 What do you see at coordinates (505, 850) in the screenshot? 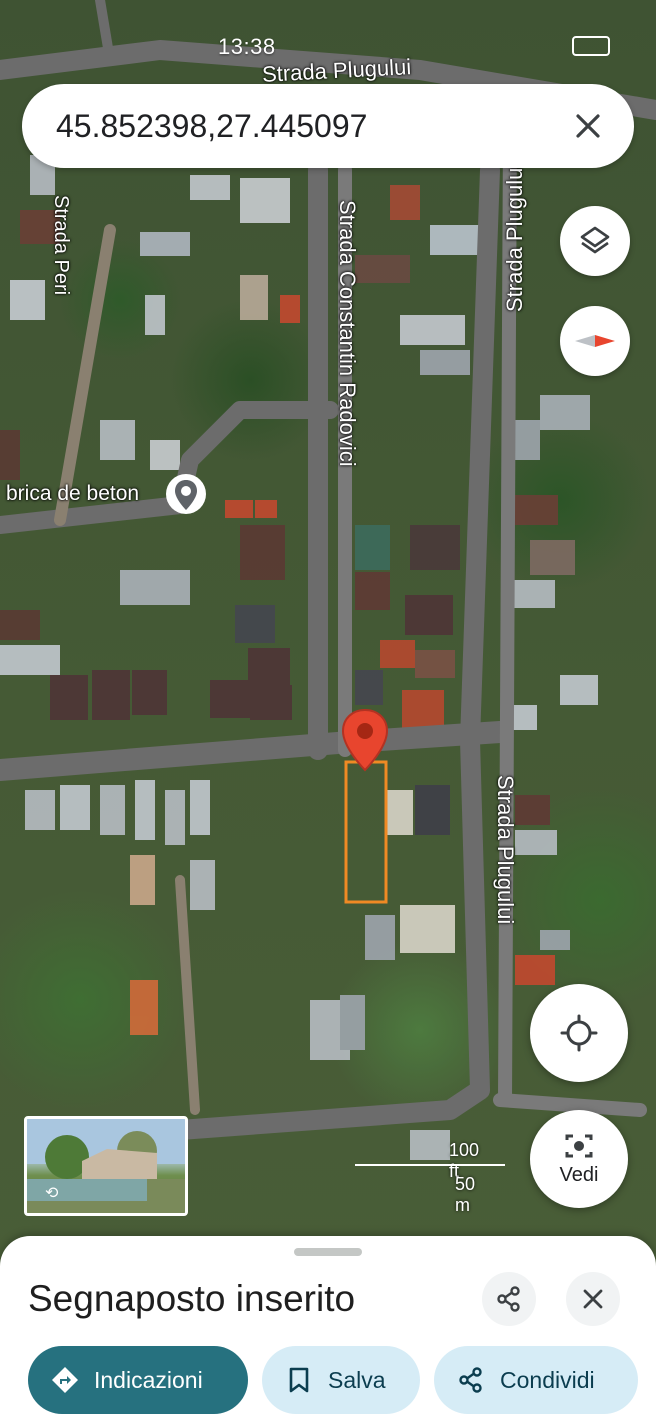
I see `street-label-plugului-lower: Strada Plugului` at bounding box center [505, 850].